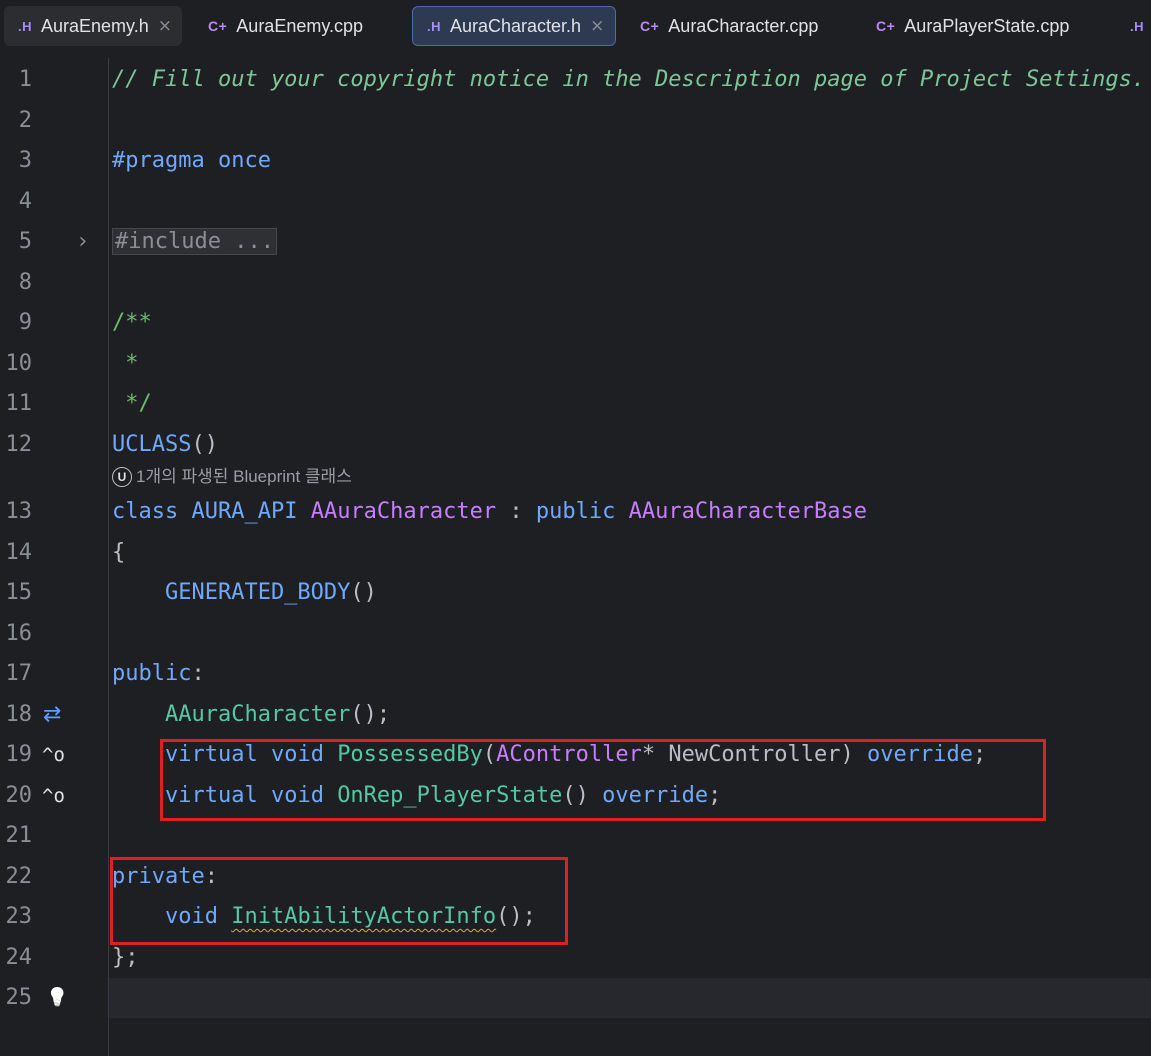  I want to click on code-text: public:, so click(158, 674).